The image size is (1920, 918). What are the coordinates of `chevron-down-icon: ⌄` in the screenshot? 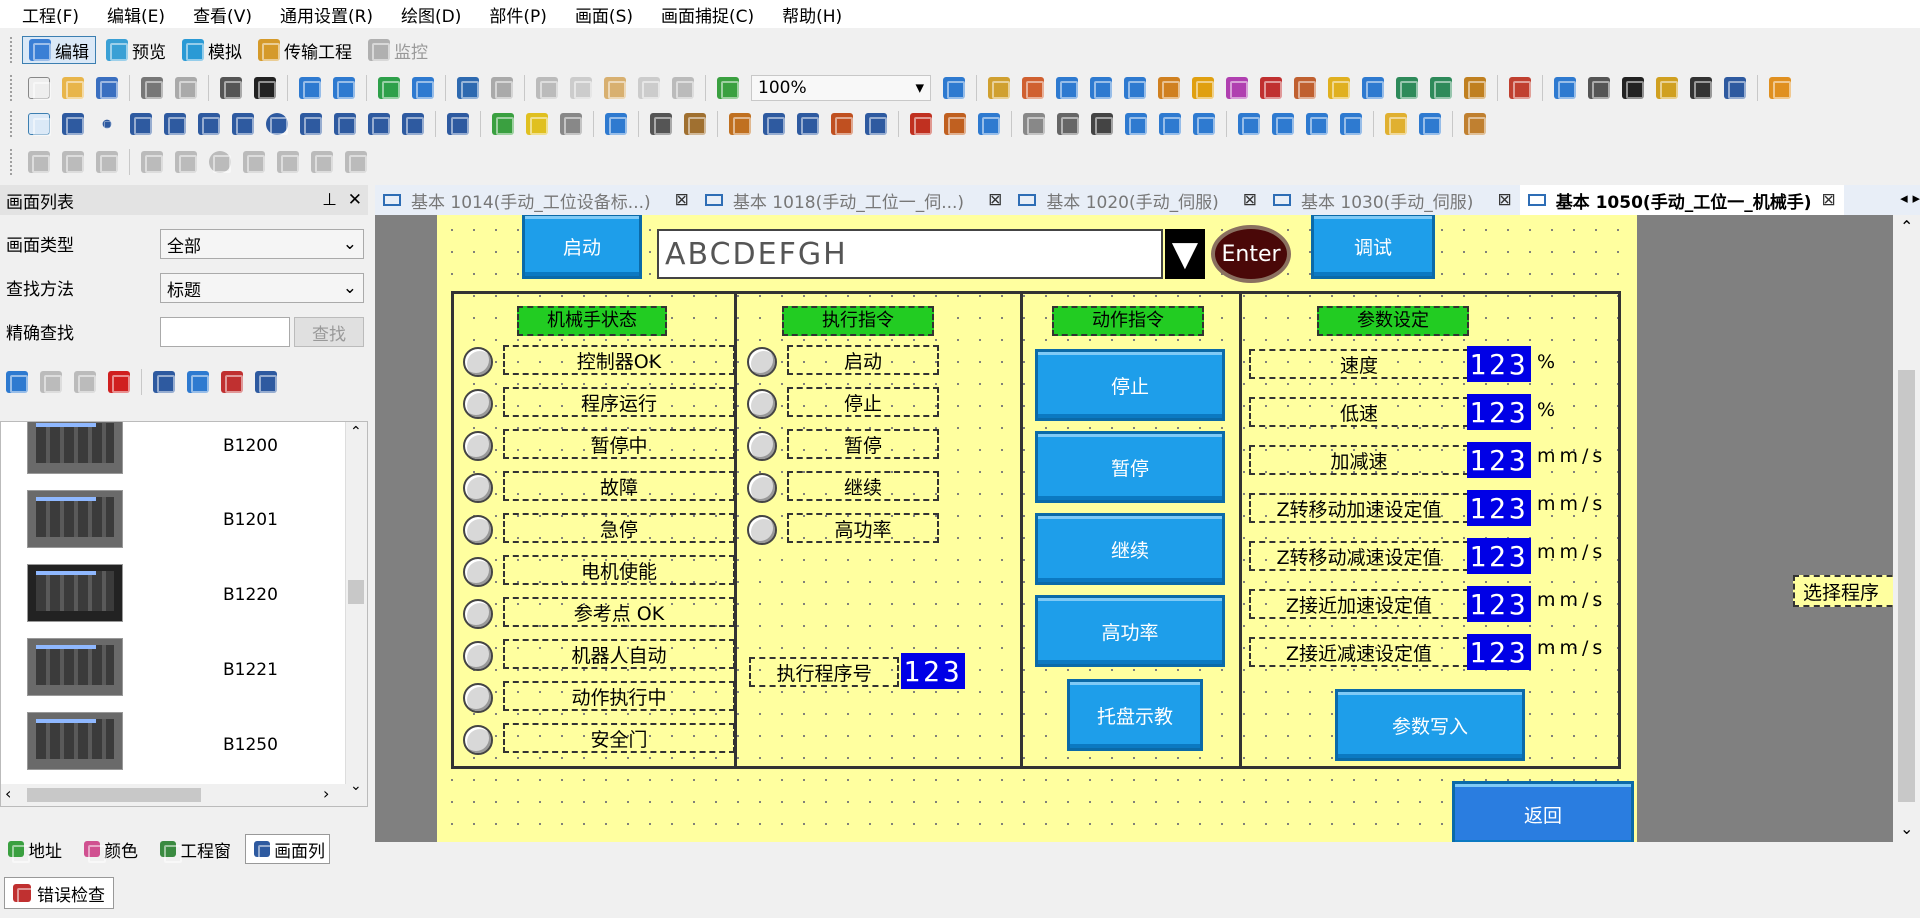 It's located at (356, 786).